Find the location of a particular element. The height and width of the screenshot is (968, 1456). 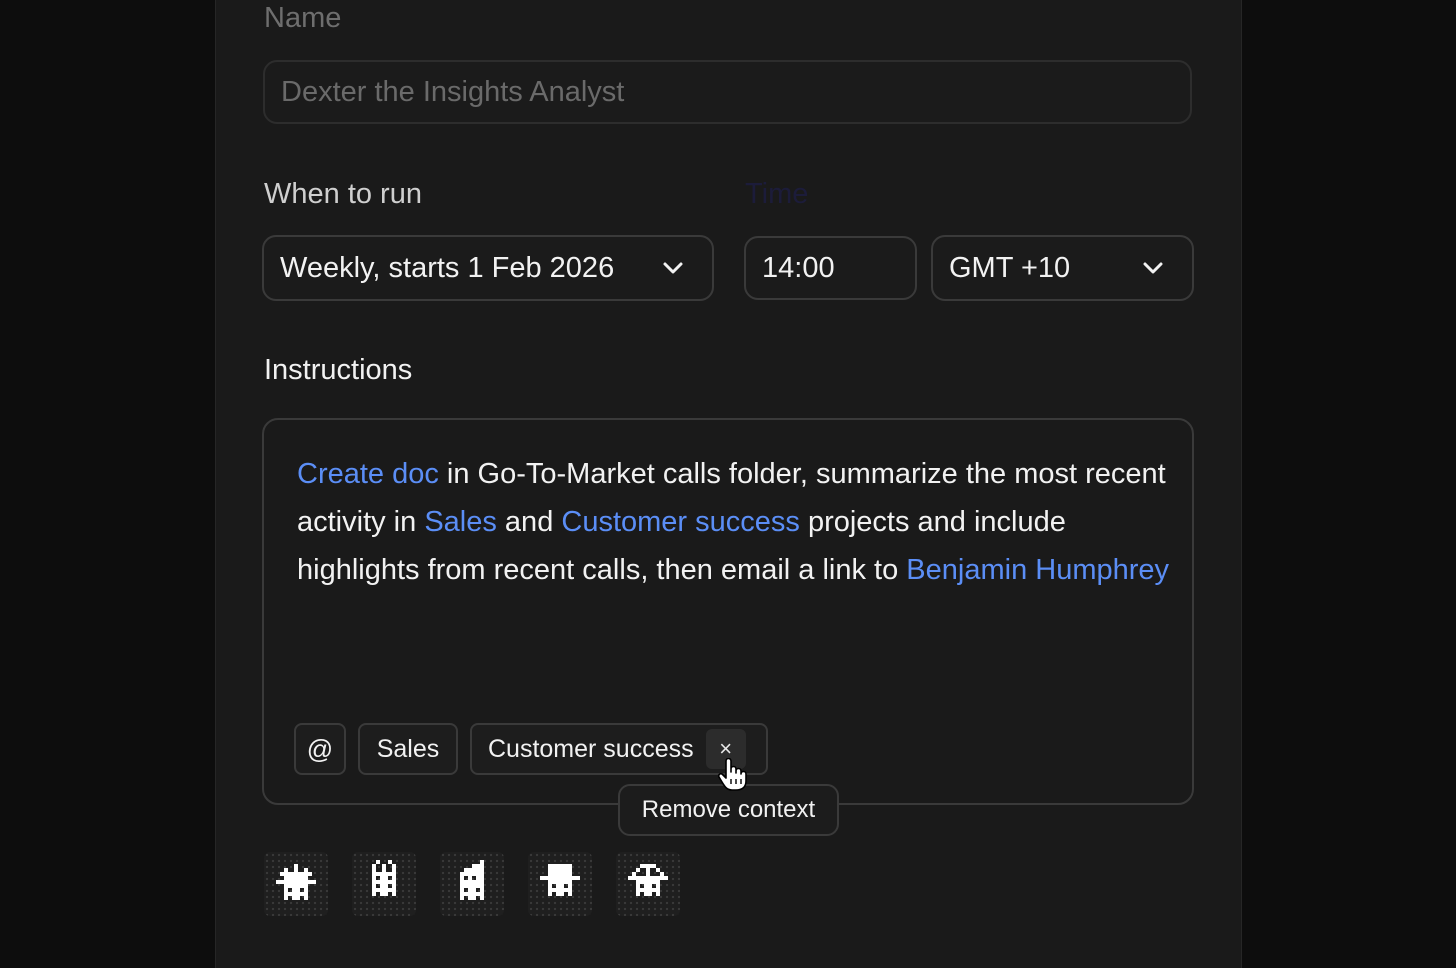

umbrella-robot-icon is located at coordinates (648, 884).